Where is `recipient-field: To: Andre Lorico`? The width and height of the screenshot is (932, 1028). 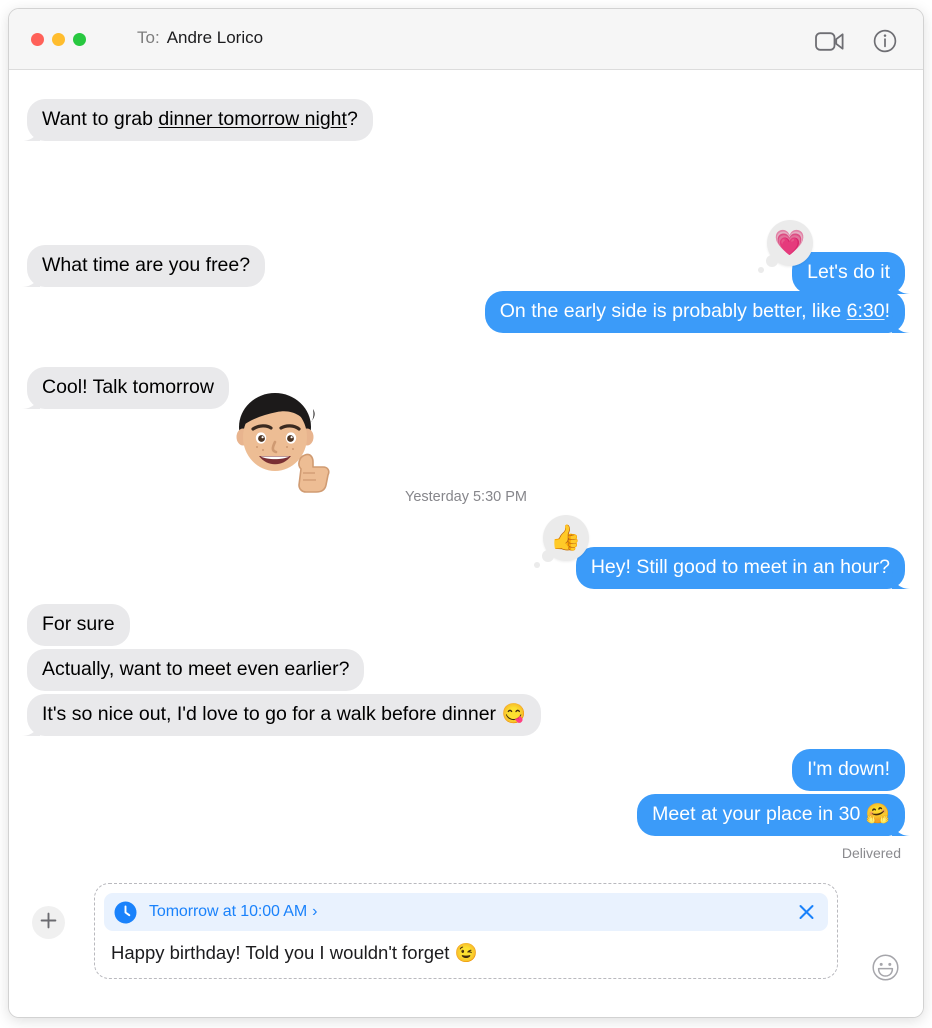
recipient-field: To: Andre Lorico is located at coordinates (200, 38).